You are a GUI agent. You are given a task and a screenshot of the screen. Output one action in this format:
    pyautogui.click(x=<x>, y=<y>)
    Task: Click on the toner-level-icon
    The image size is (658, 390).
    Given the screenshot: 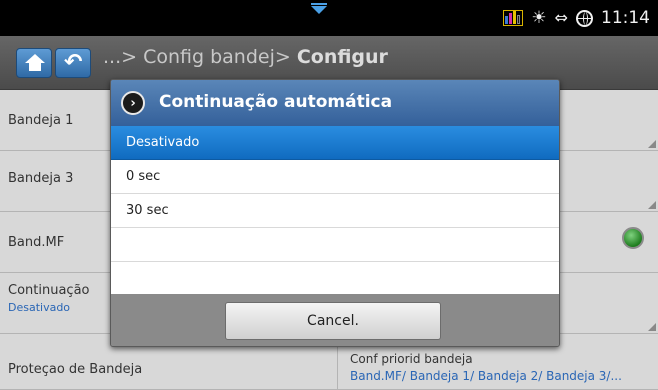 What is the action you would take?
    pyautogui.click(x=513, y=18)
    